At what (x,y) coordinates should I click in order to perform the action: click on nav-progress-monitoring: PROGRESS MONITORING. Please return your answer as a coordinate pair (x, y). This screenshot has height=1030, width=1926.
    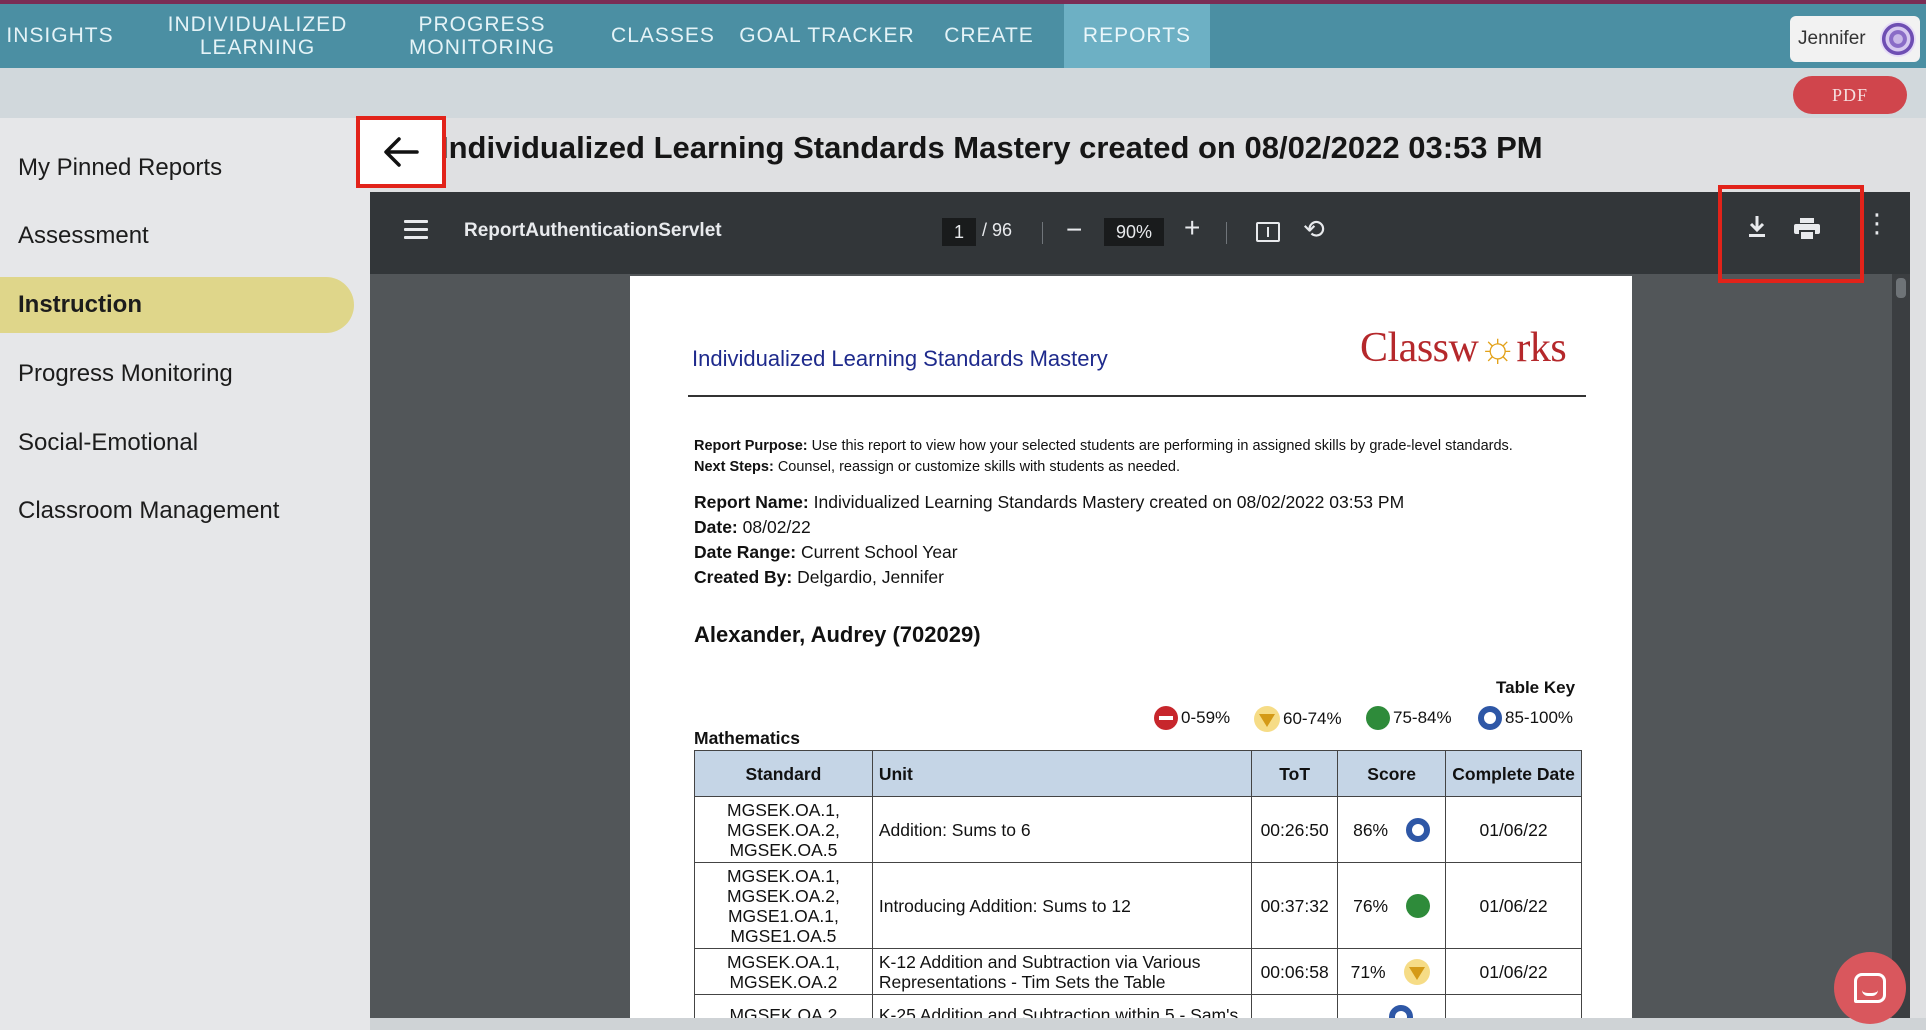
    Looking at the image, I should click on (482, 36).